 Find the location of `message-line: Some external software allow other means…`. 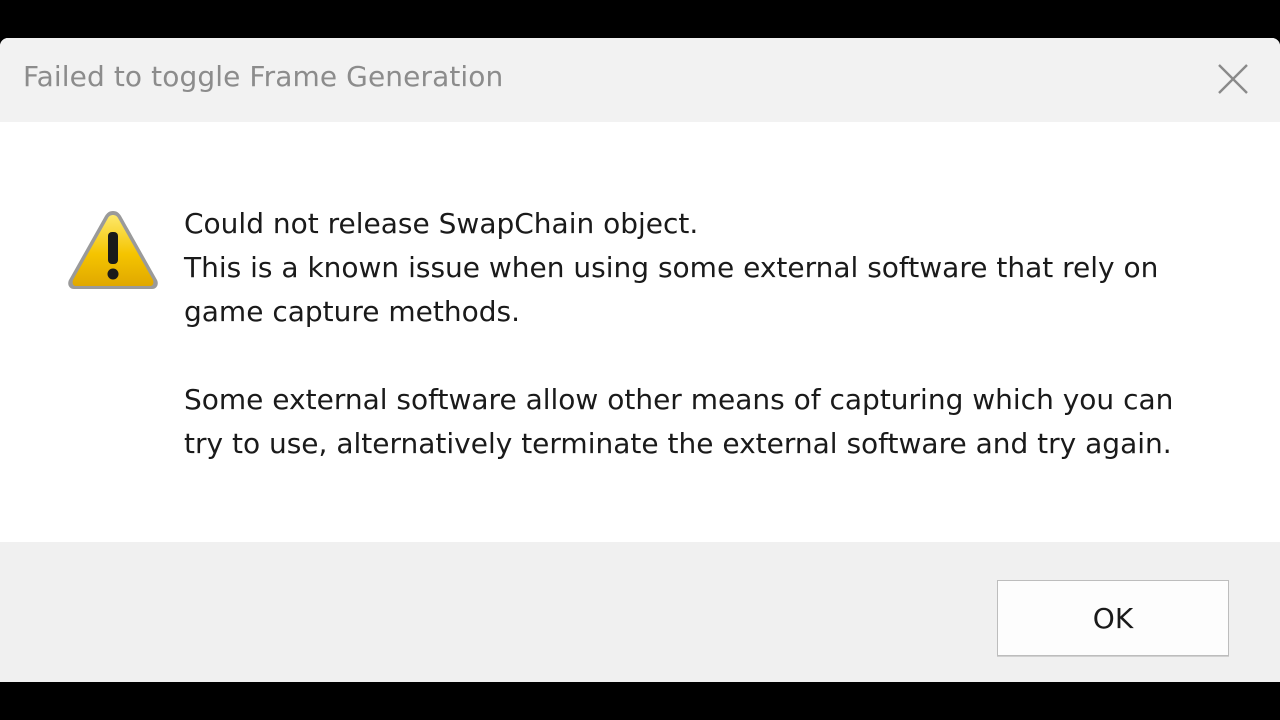

message-line: Some external software allow other means… is located at coordinates (679, 399).